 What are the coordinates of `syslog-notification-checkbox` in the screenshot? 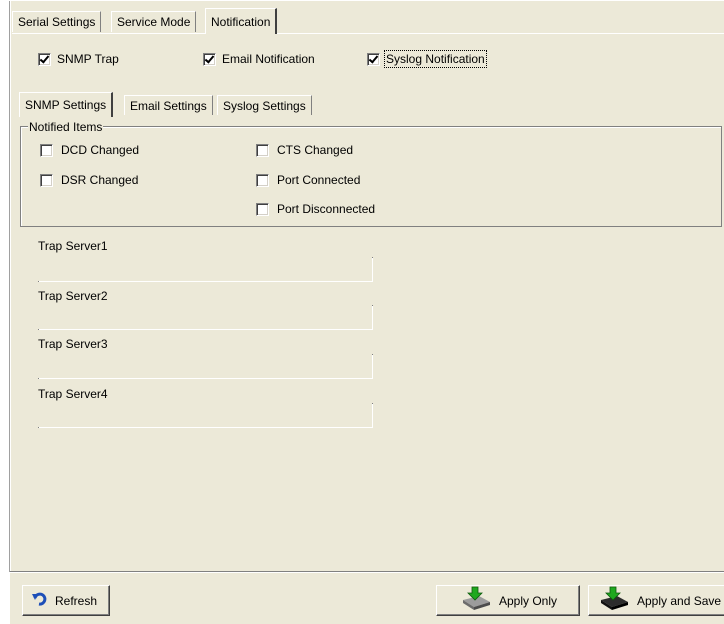 It's located at (373, 59).